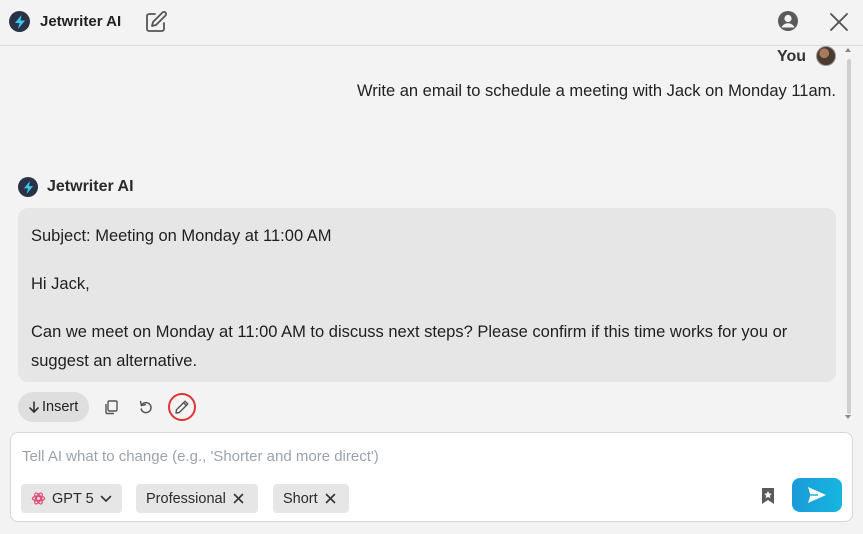  What do you see at coordinates (422, 456) in the screenshot?
I see `refine-prompt-input` at bounding box center [422, 456].